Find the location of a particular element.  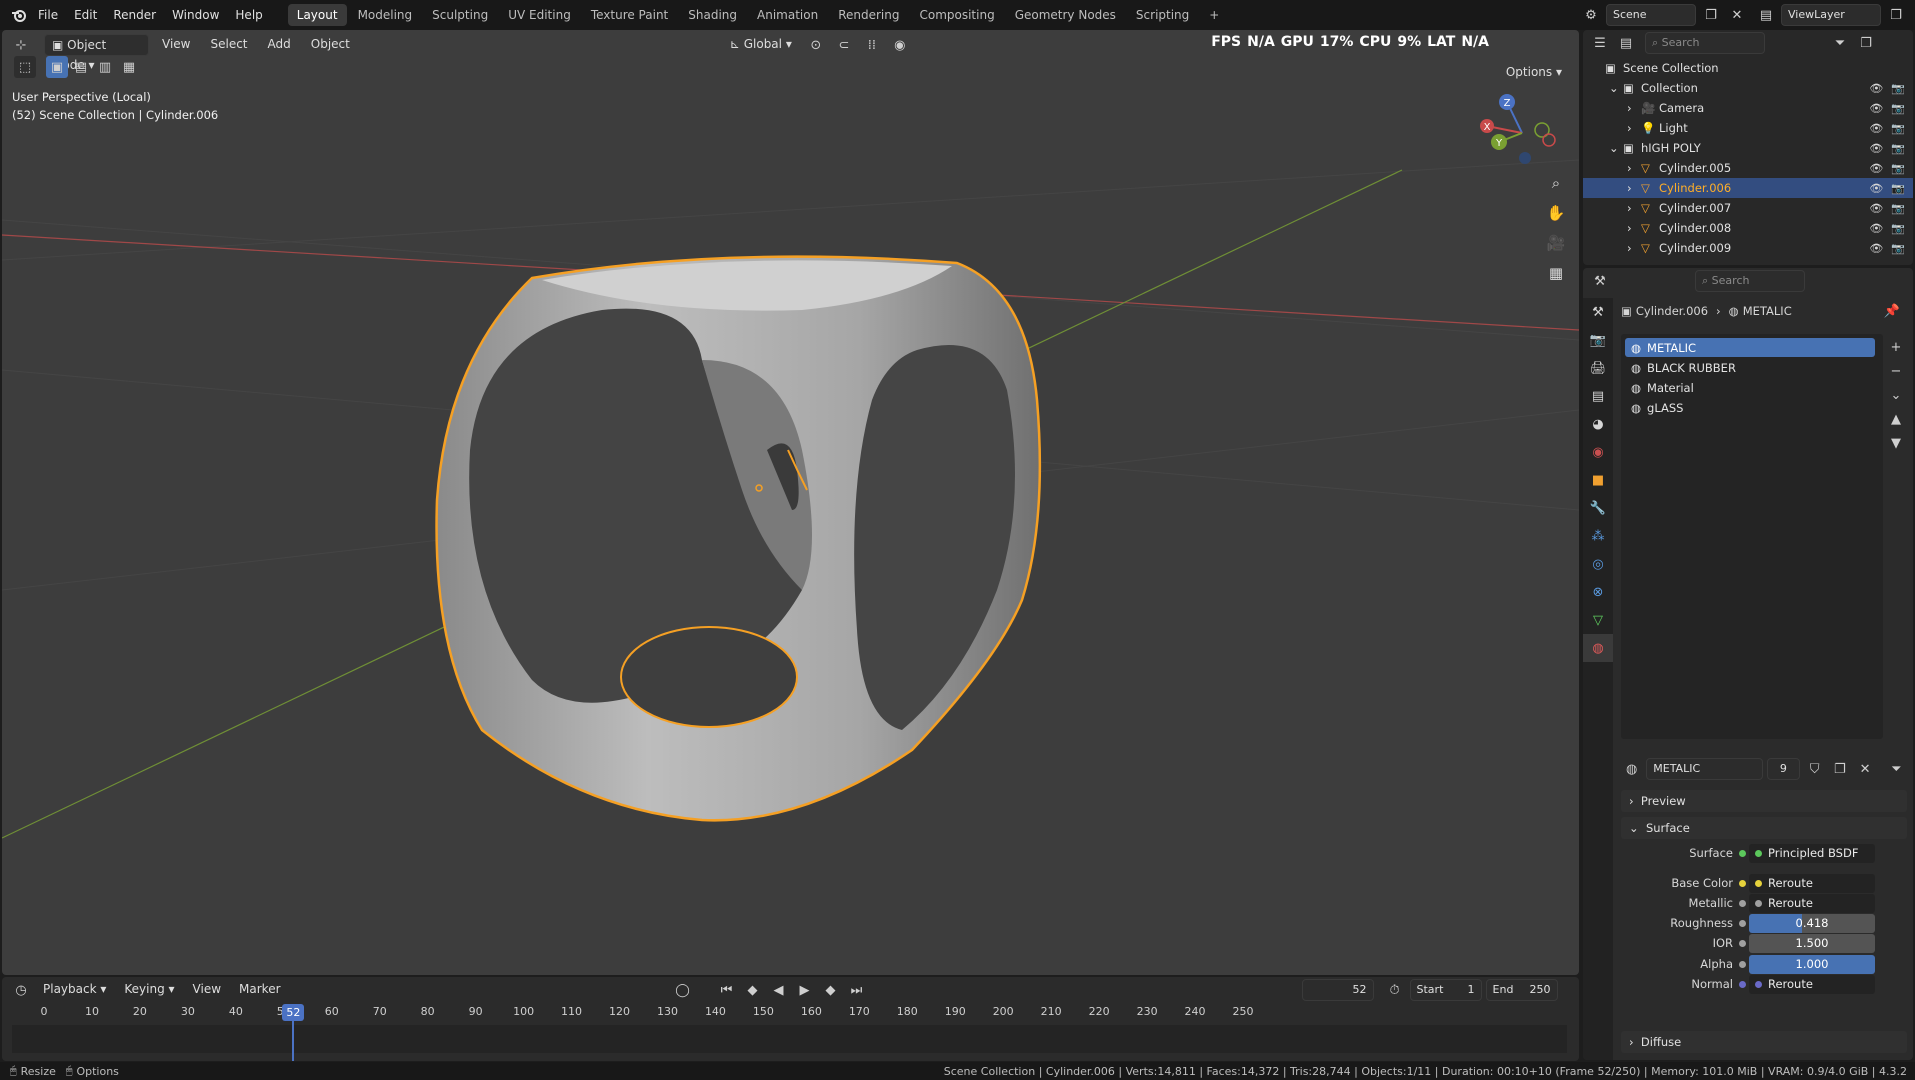

filter-icon: ⏷ is located at coordinates (1840, 43).